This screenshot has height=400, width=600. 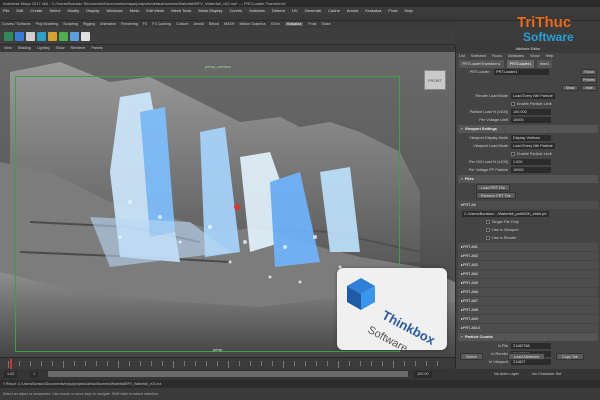 What do you see at coordinates (252, 24) in the screenshot?
I see `shelf-tab-motion-graphics: Motion Graphics` at bounding box center [252, 24].